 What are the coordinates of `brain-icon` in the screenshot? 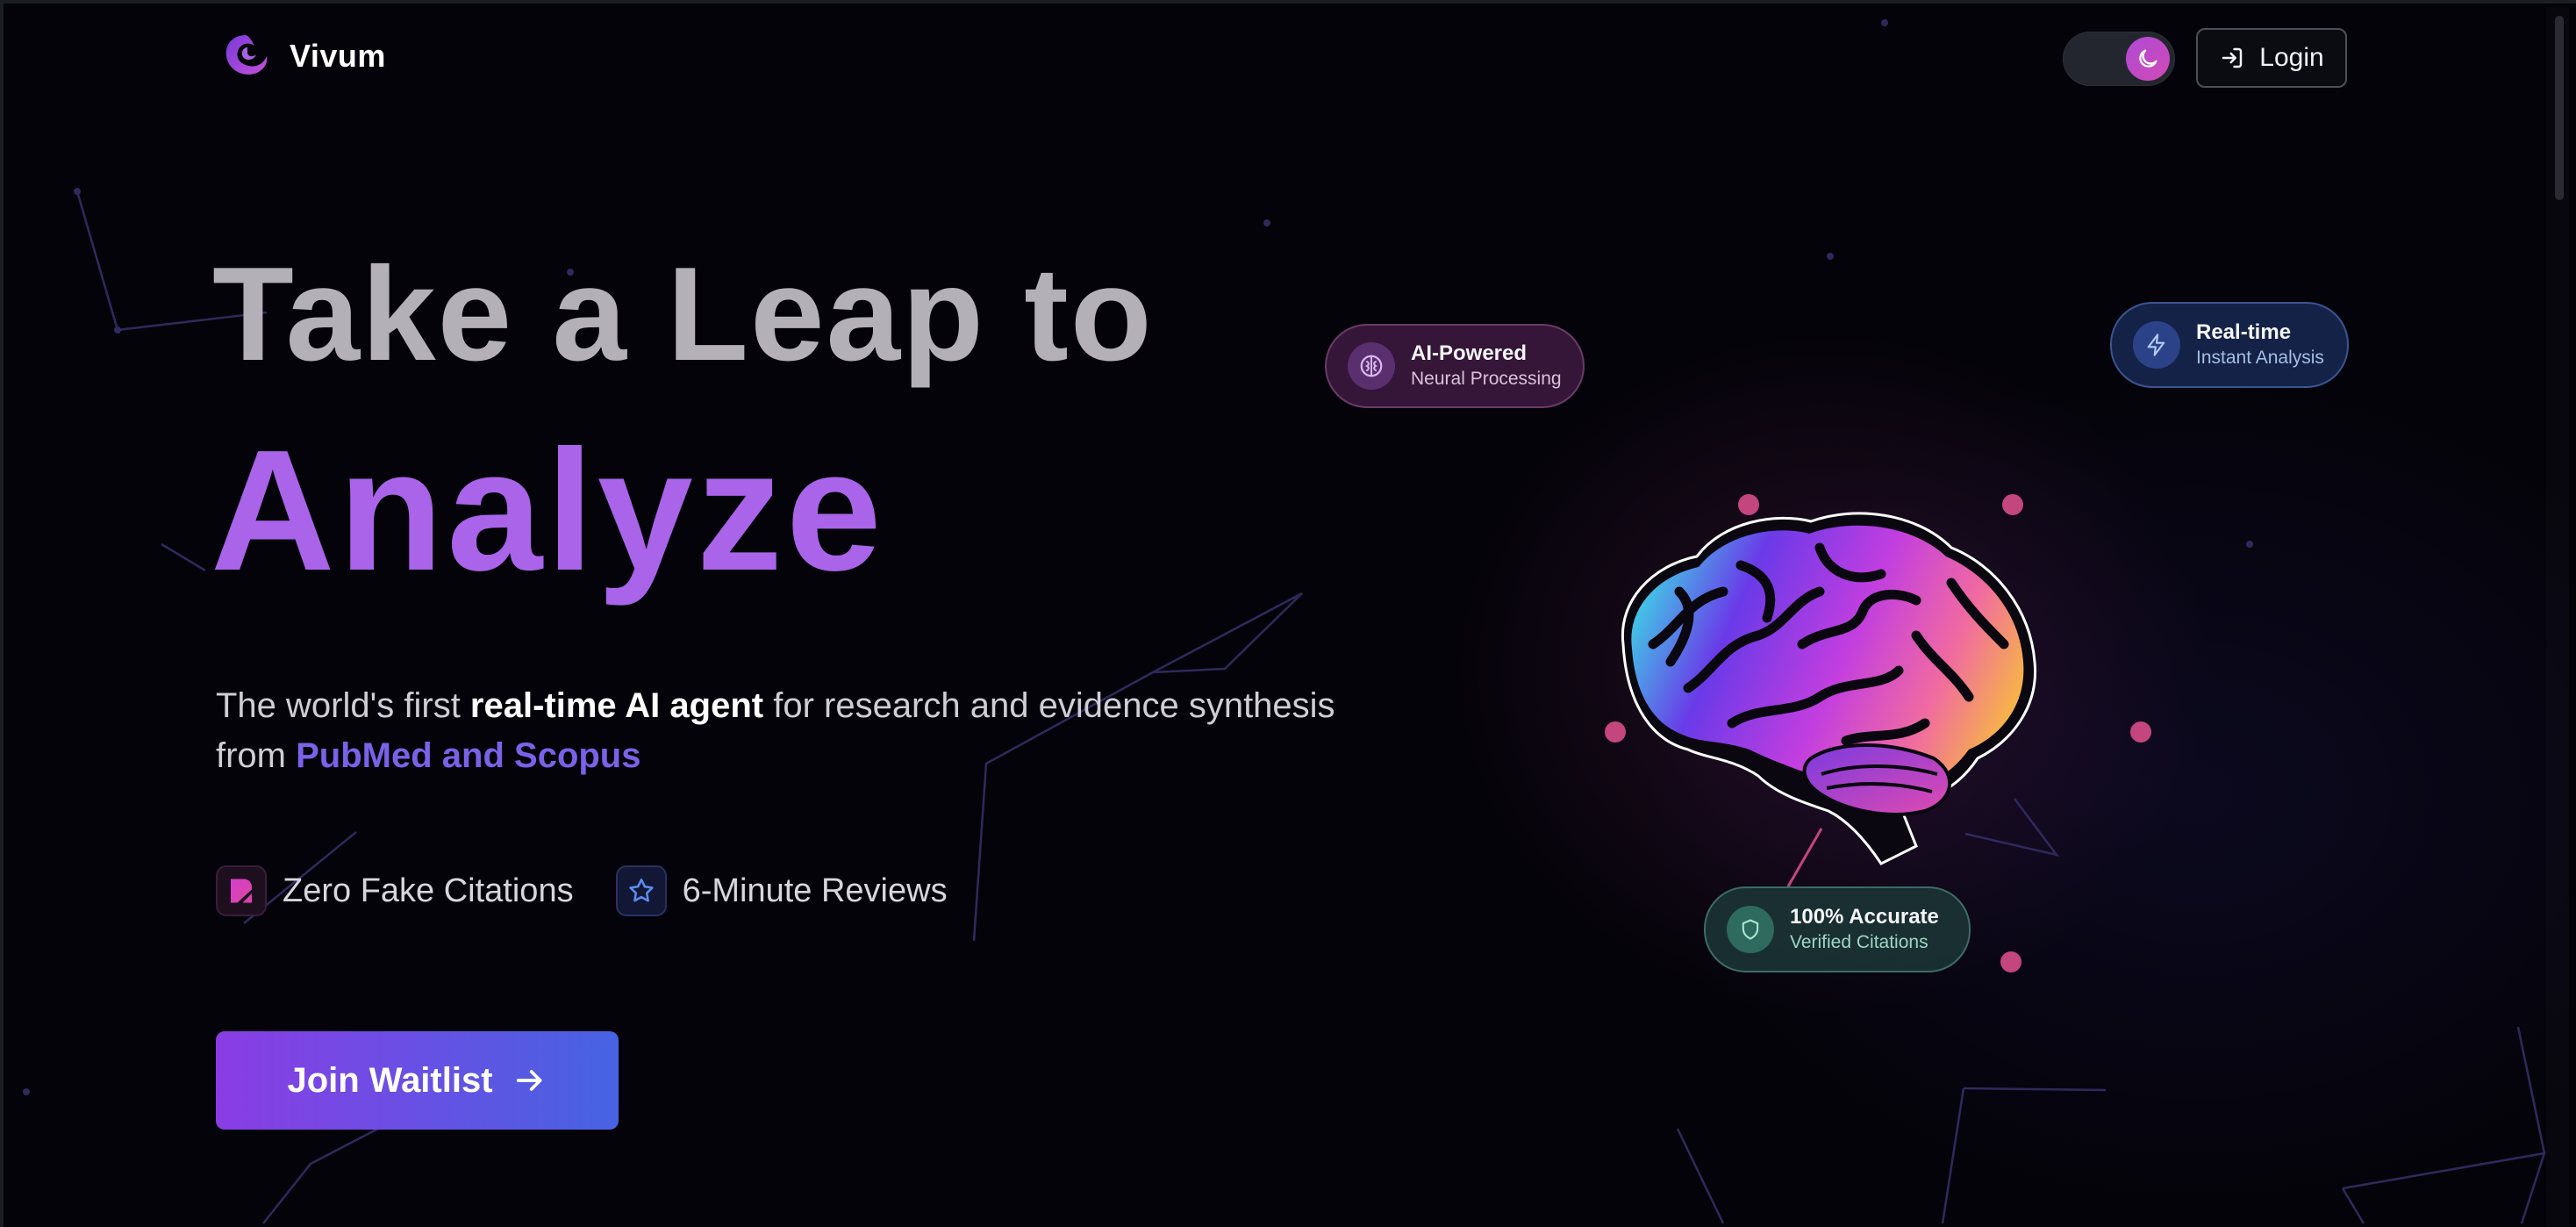 It's located at (1371, 366).